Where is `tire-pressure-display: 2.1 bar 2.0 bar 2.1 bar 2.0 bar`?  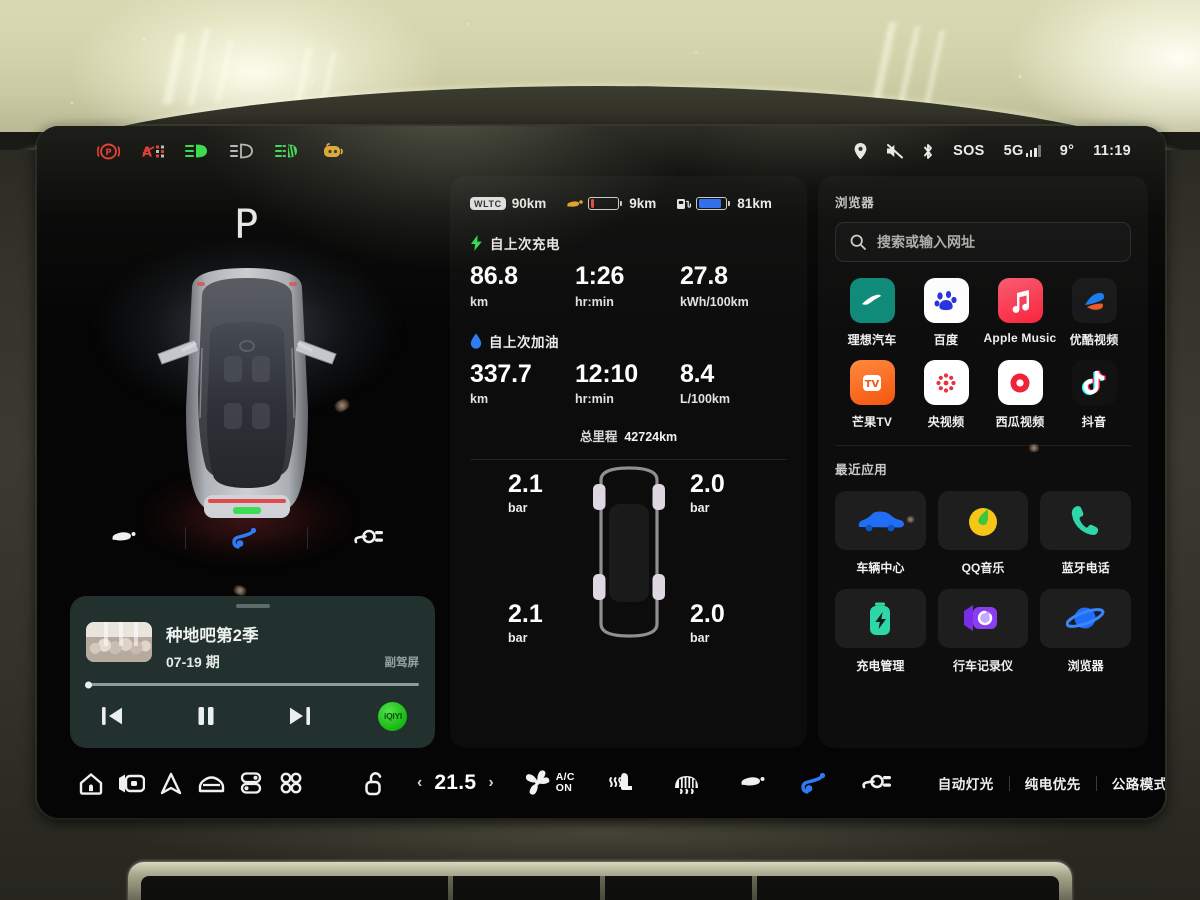 tire-pressure-display: 2.1 bar 2.0 bar 2.1 bar 2.0 bar is located at coordinates (628, 596).